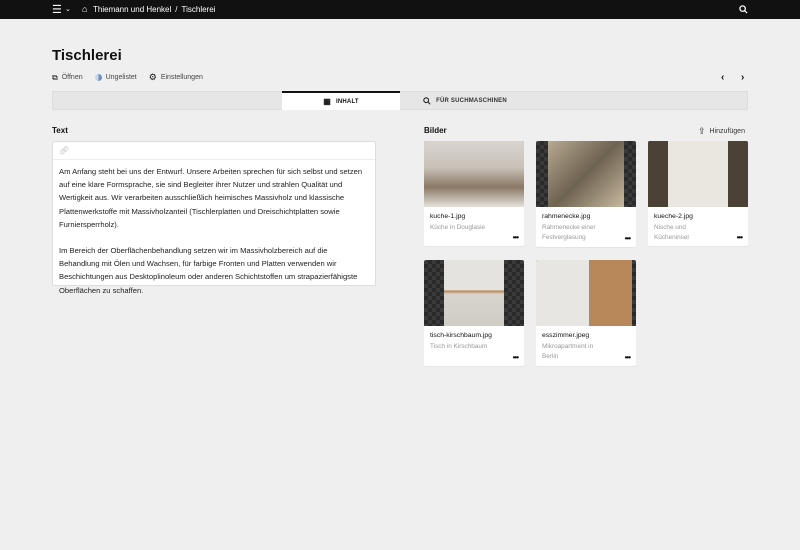 This screenshot has height=550, width=800. What do you see at coordinates (400, 9) in the screenshot?
I see `top-bar: ☰ ⌄ ⌂ Thiemann und Henkel / Tischlerei` at bounding box center [400, 9].